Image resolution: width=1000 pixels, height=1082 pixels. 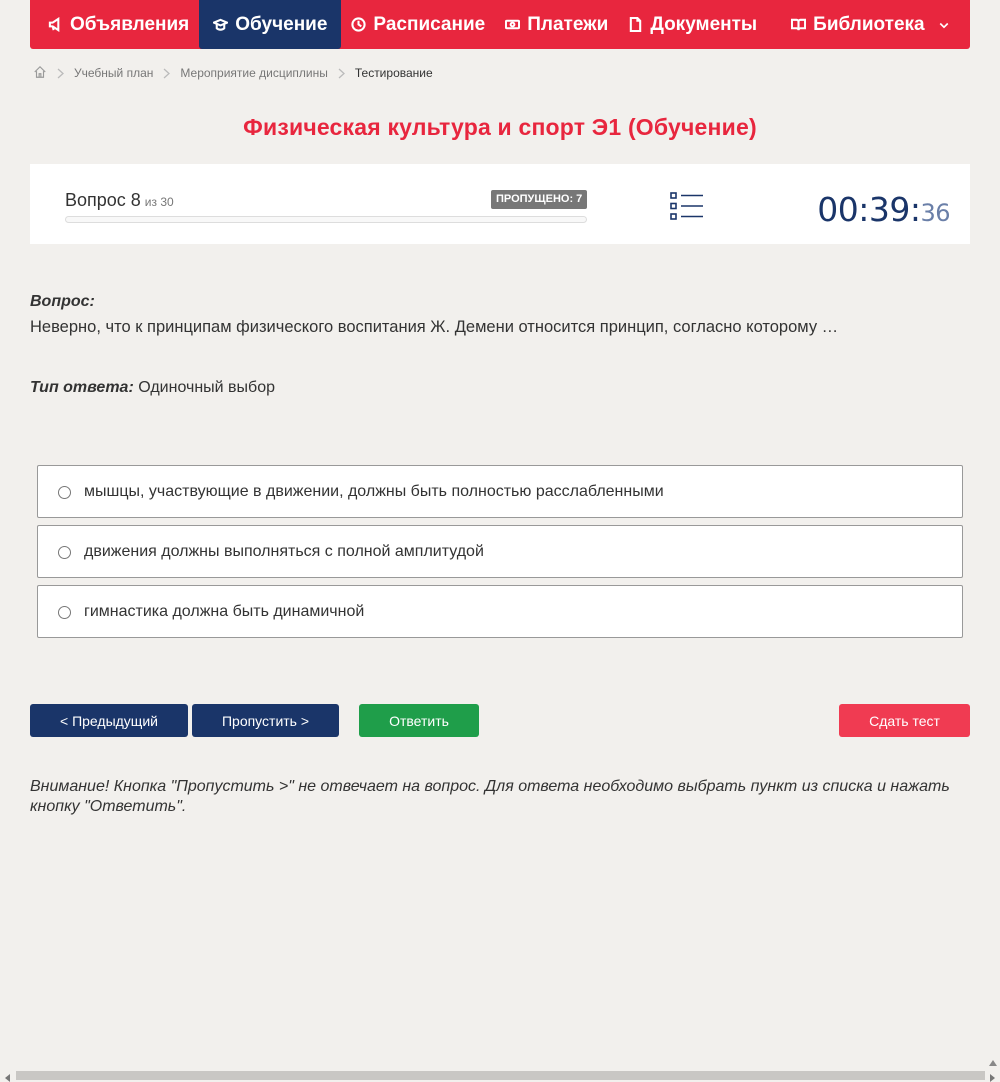 I want to click on answer-type-value: Одиночный выбор, so click(x=206, y=387).